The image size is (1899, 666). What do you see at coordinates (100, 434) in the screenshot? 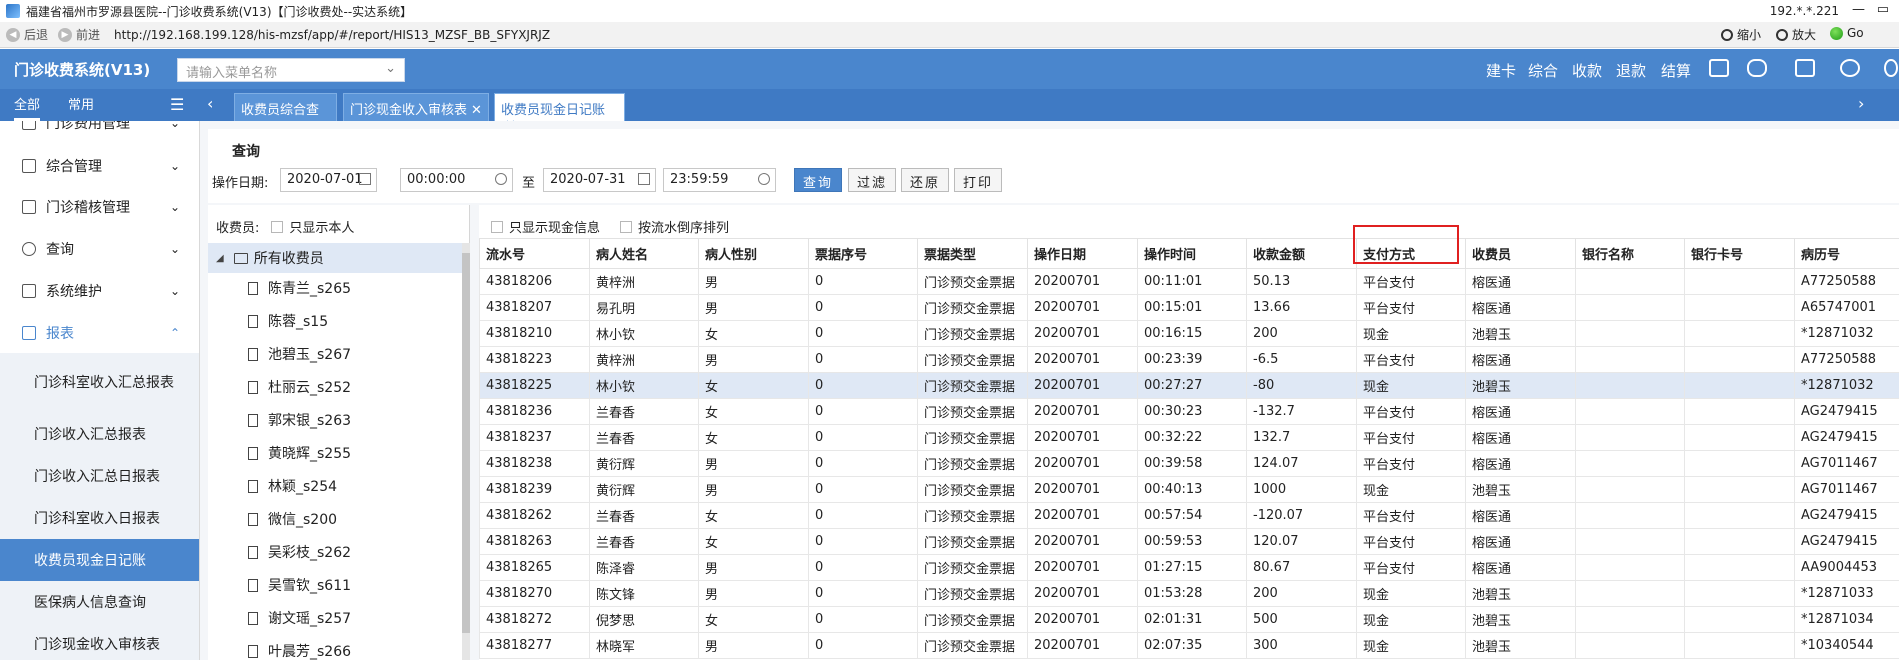
I see `sidebar-subitem-income-summary: 门诊收入汇总报表` at bounding box center [100, 434].